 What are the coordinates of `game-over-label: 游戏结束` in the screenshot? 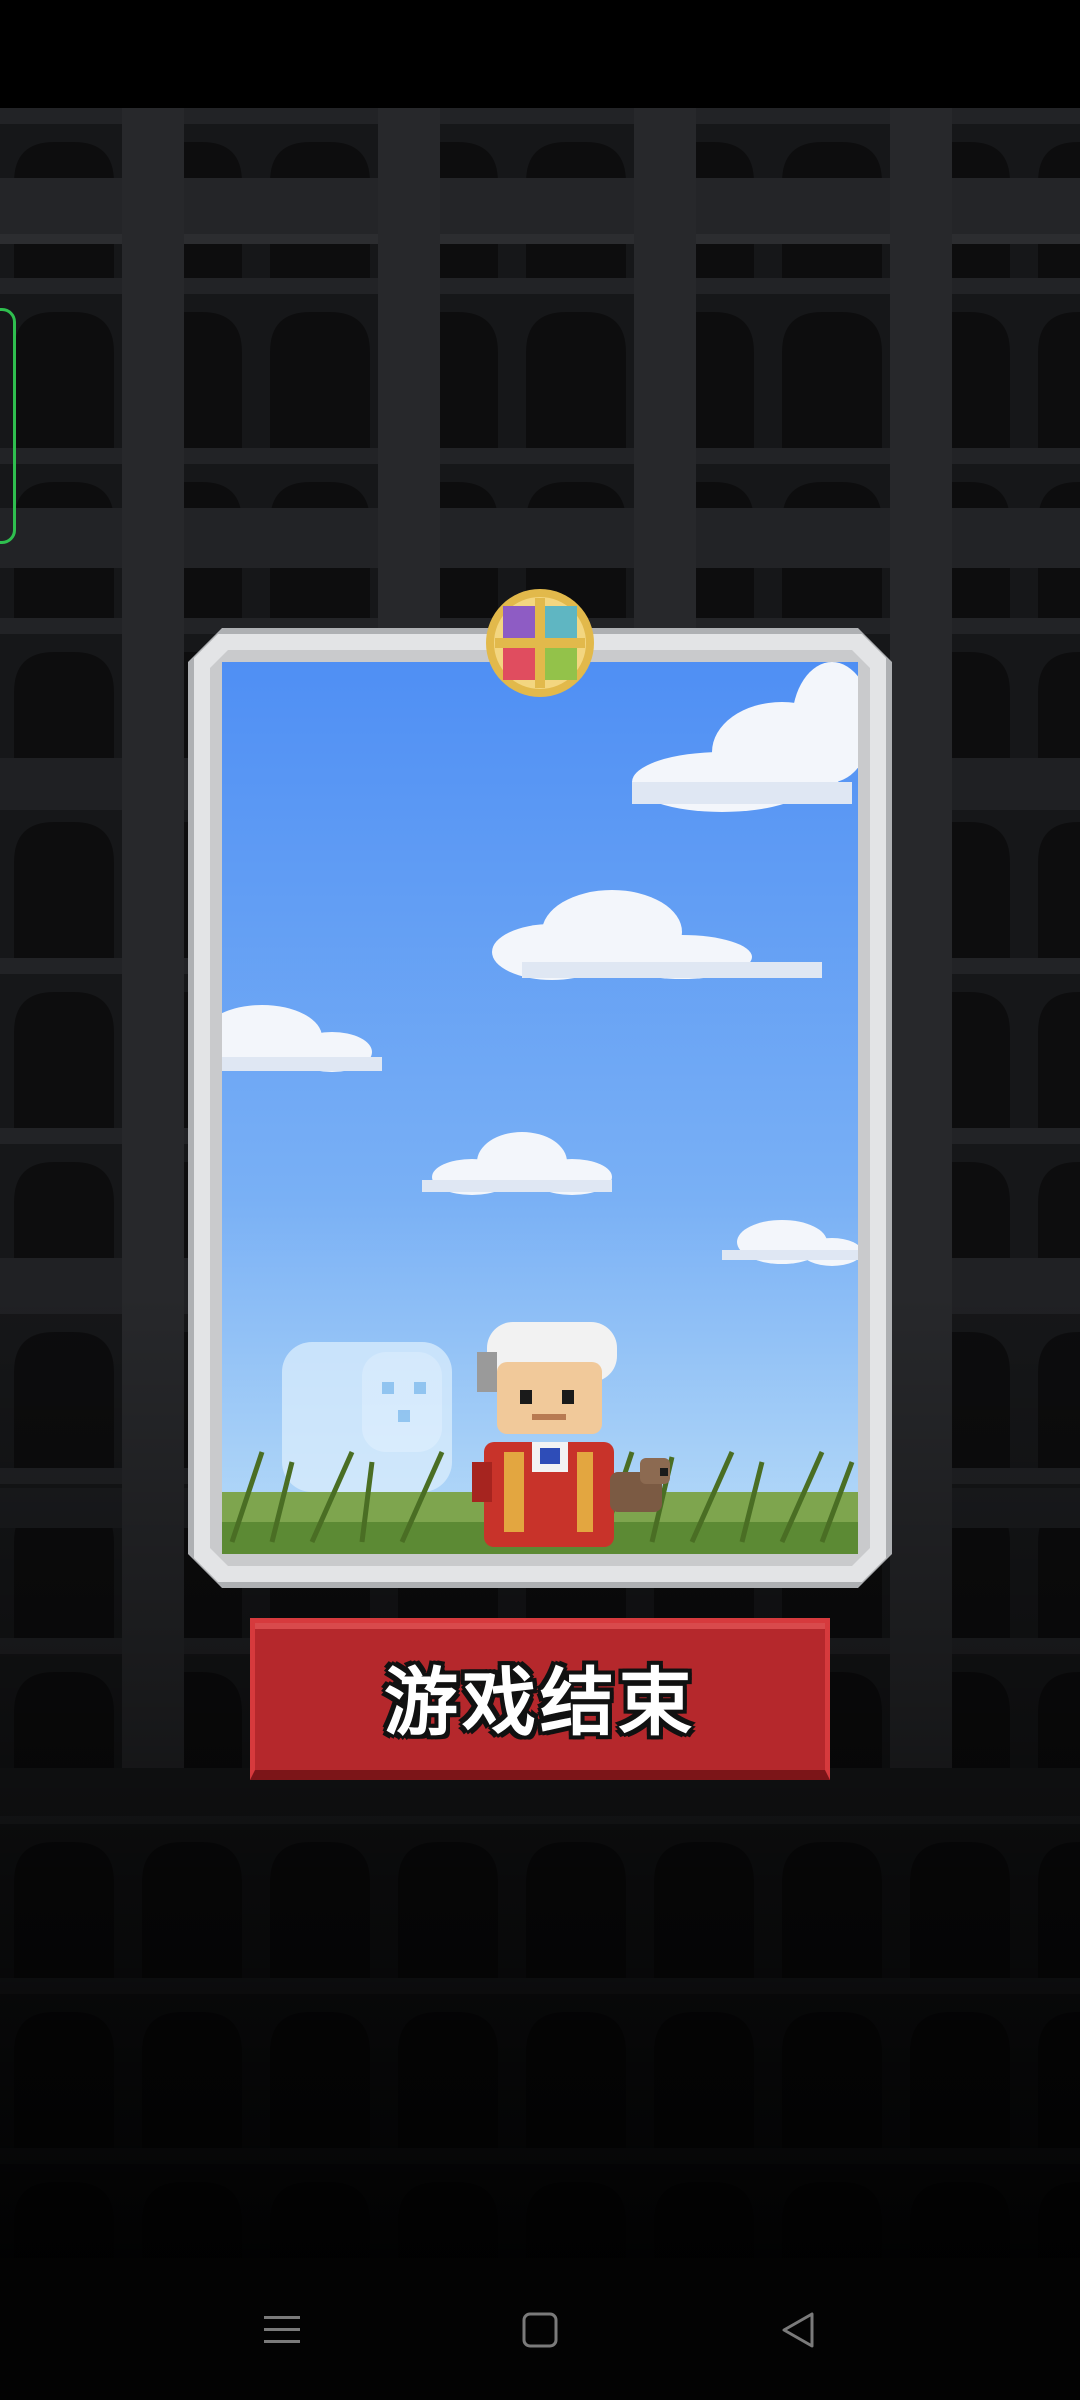 It's located at (540, 1703).